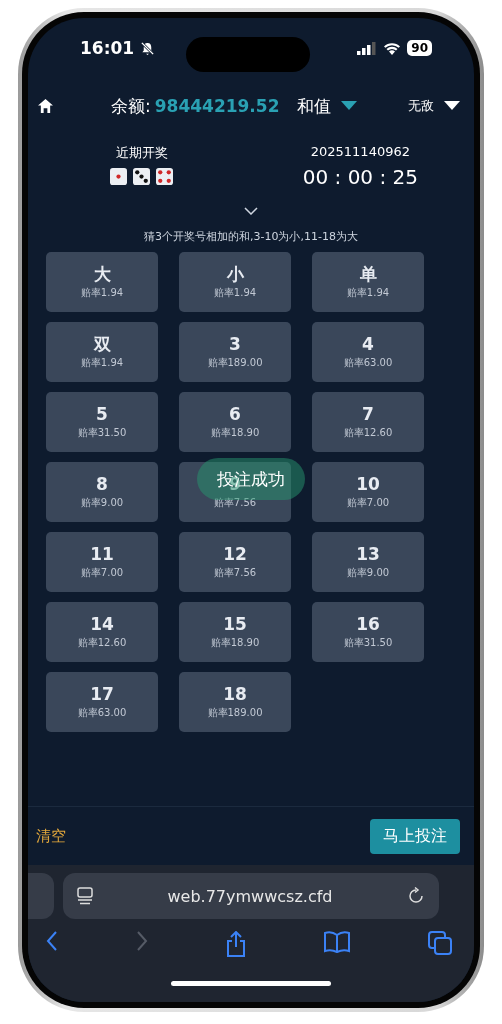 Image resolution: width=502 pixels, height=1024 pixels. I want to click on option-label: 6, so click(235, 414).